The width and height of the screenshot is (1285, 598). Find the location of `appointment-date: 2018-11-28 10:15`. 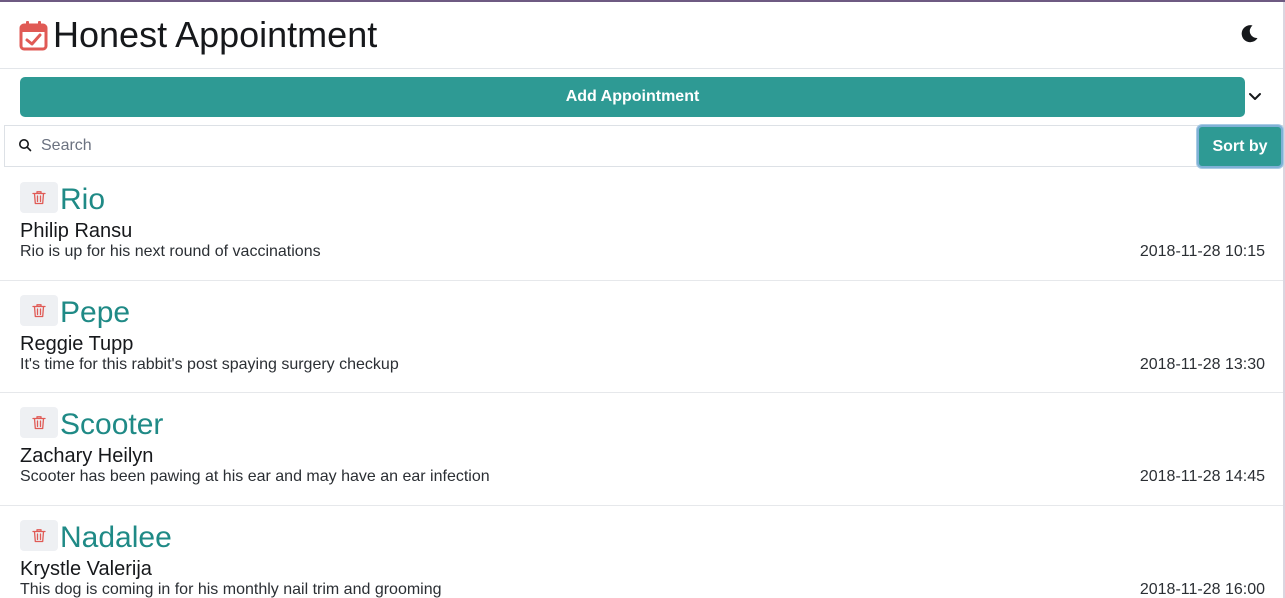

appointment-date: 2018-11-28 10:15 is located at coordinates (1202, 251).